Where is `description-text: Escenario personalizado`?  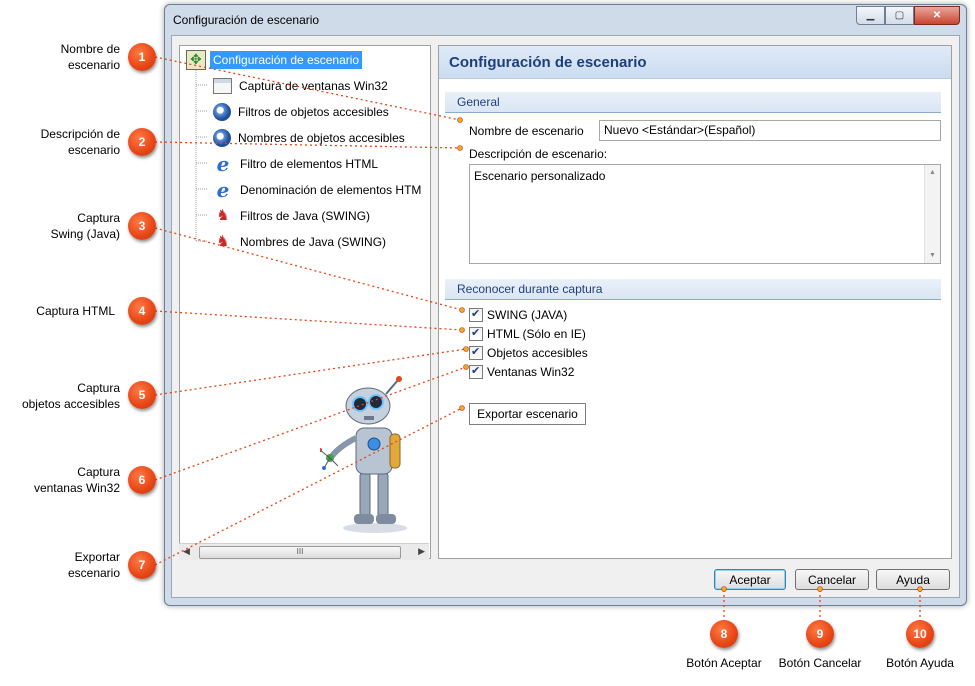 description-text: Escenario personalizado is located at coordinates (540, 176).